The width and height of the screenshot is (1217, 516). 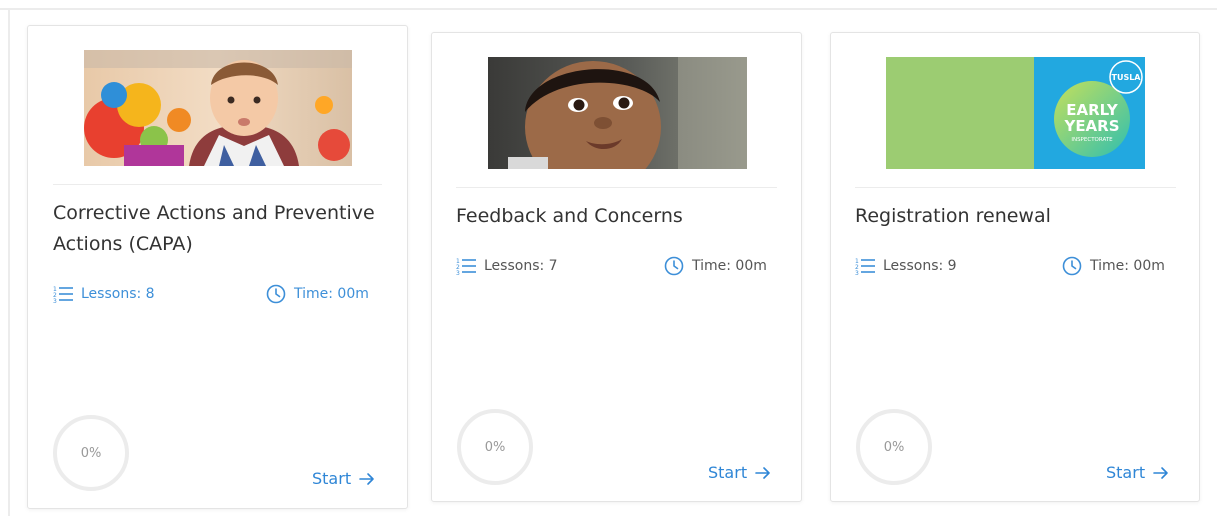 I want to click on lessons-count: 1 2 3 Lessons: 9, so click(x=906, y=266).